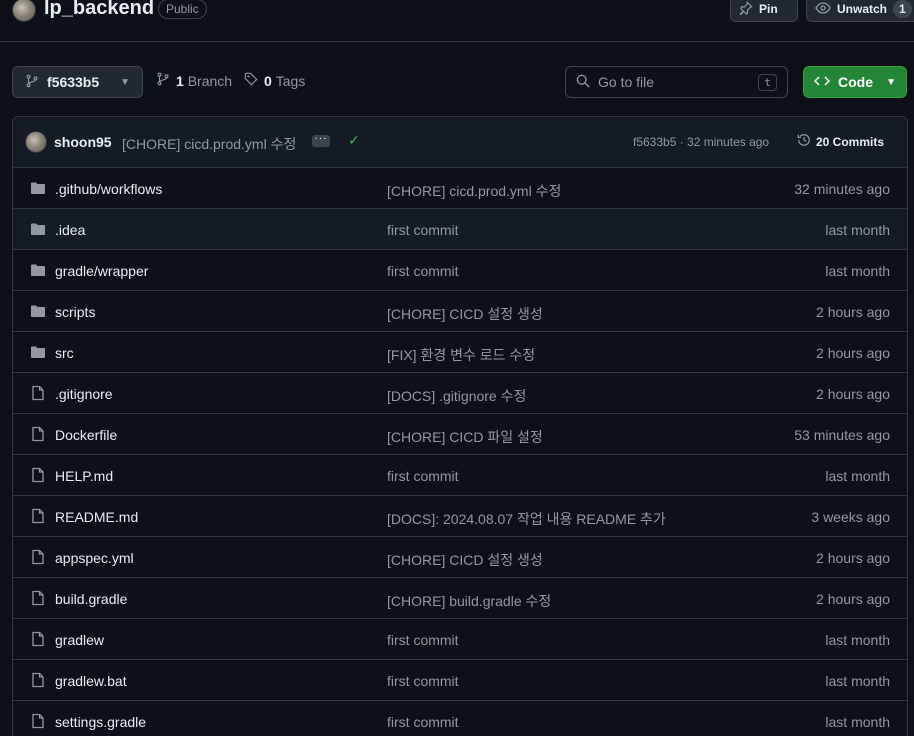 The width and height of the screenshot is (914, 736). Describe the element at coordinates (99, 10) in the screenshot. I see `repo-name: lp_backend` at that location.